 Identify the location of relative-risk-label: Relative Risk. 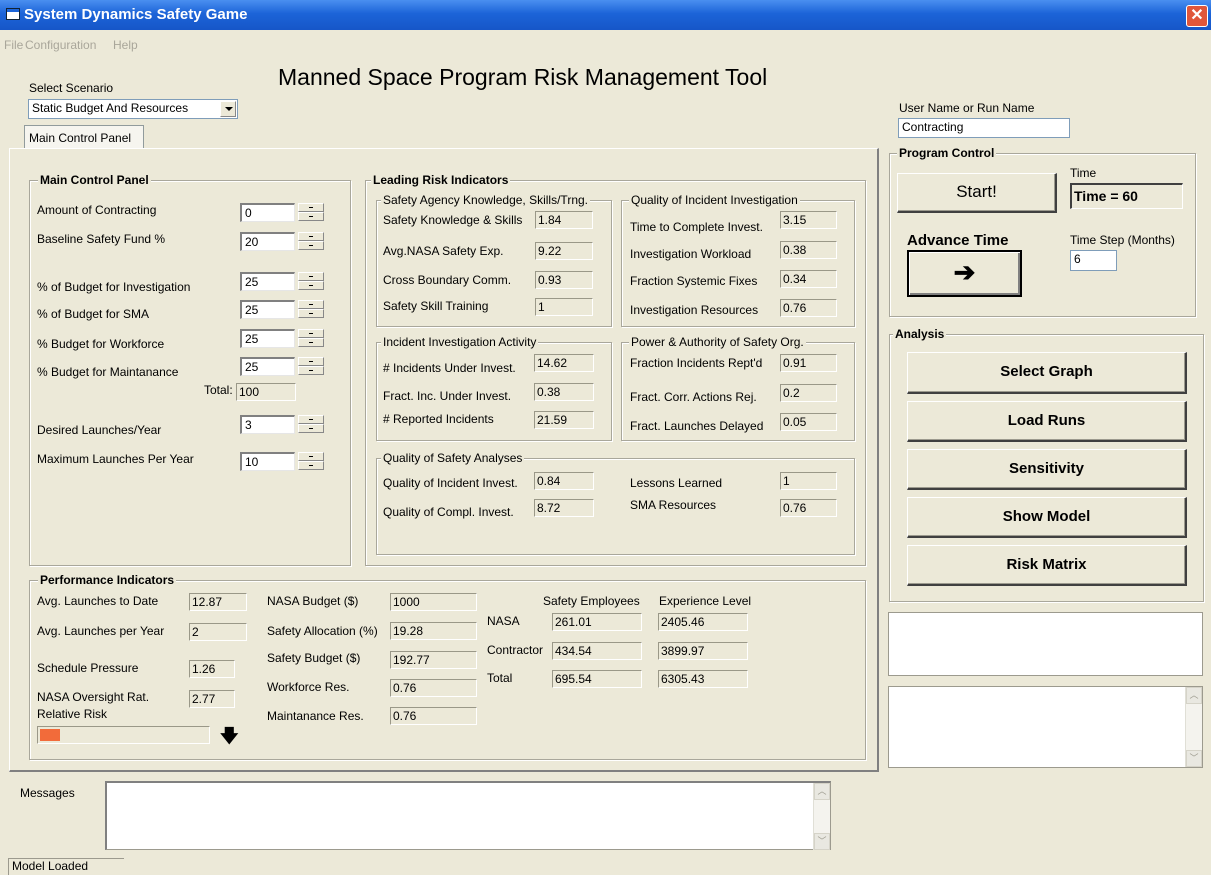
(72, 714).